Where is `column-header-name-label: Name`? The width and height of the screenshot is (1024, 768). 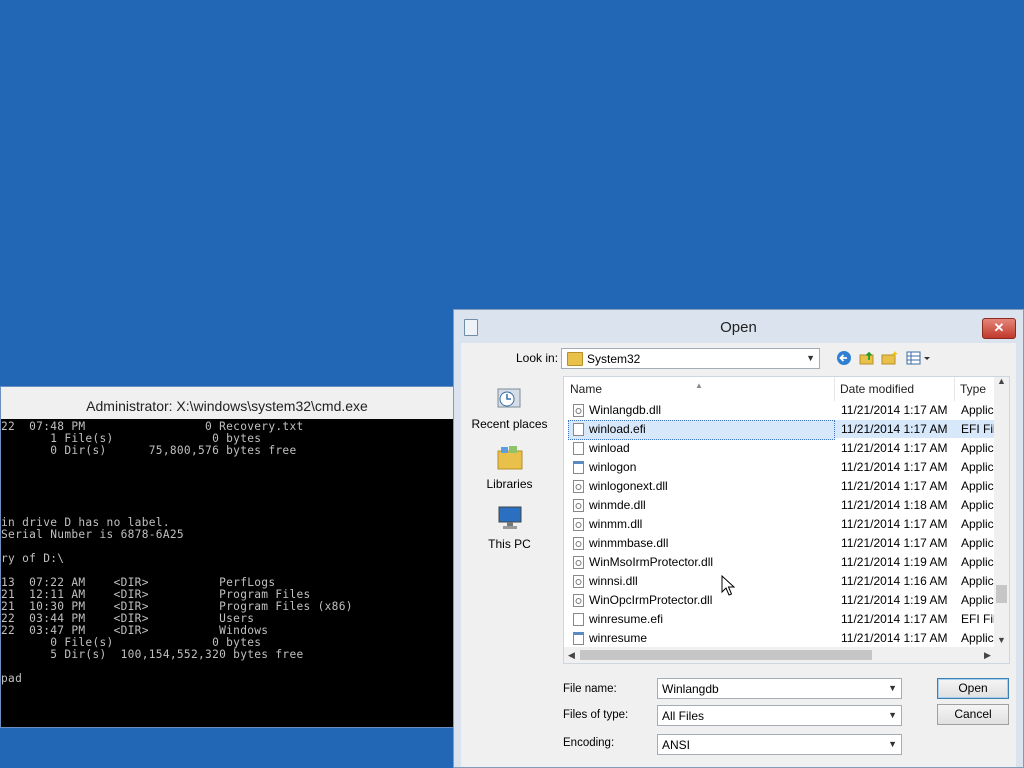
column-header-name-label: Name is located at coordinates (586, 389).